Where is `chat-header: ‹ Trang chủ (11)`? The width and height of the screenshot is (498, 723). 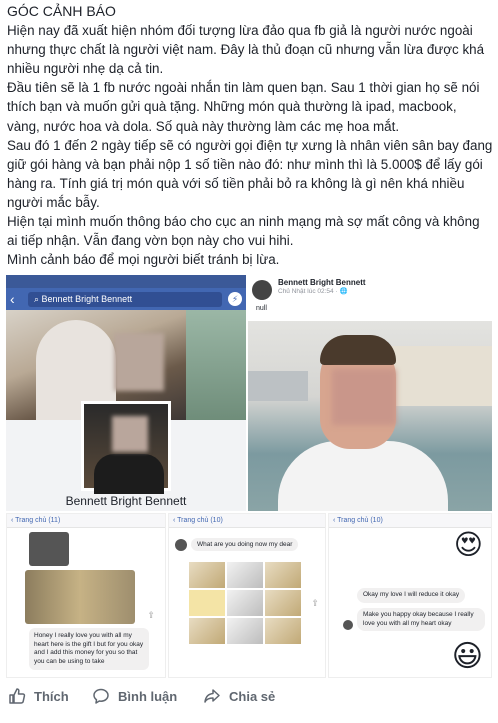
chat-header: ‹ Trang chủ (11) is located at coordinates (86, 521).